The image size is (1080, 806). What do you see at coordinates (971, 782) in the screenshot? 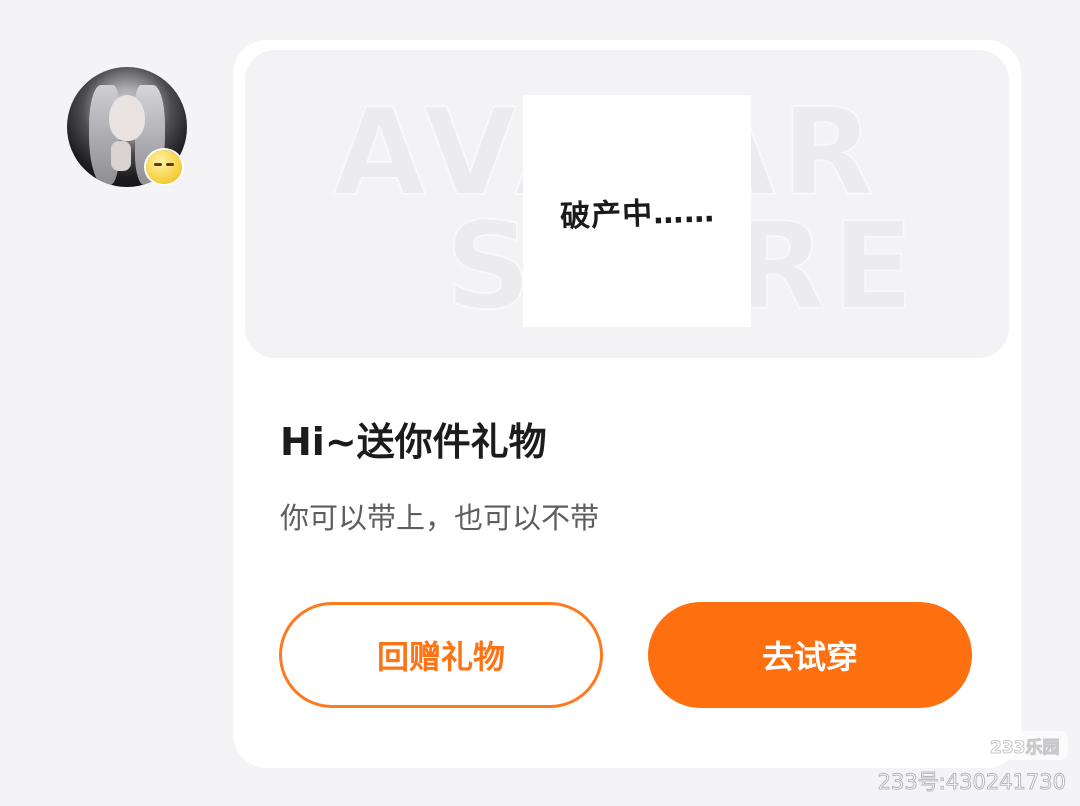
I see `site-id-watermark: 233号:430241730` at bounding box center [971, 782].